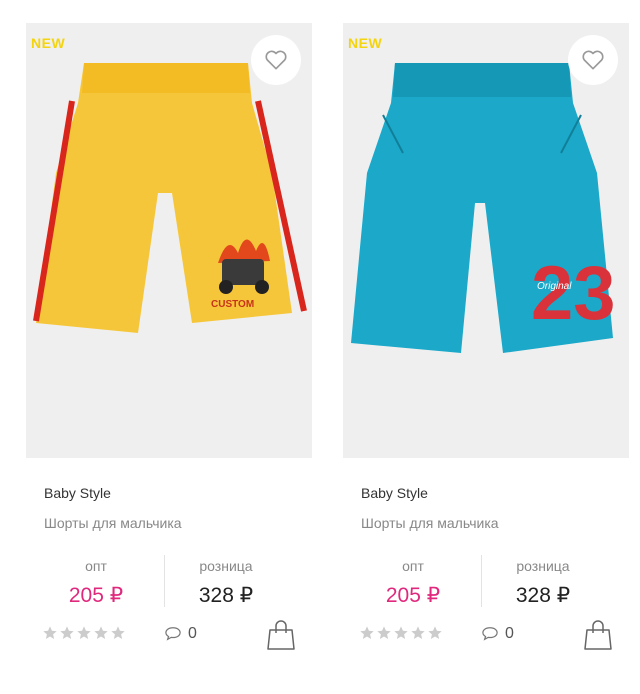 The width and height of the screenshot is (640, 694). What do you see at coordinates (232, 304) in the screenshot?
I see `svg-text: CUSTOM` at bounding box center [232, 304].